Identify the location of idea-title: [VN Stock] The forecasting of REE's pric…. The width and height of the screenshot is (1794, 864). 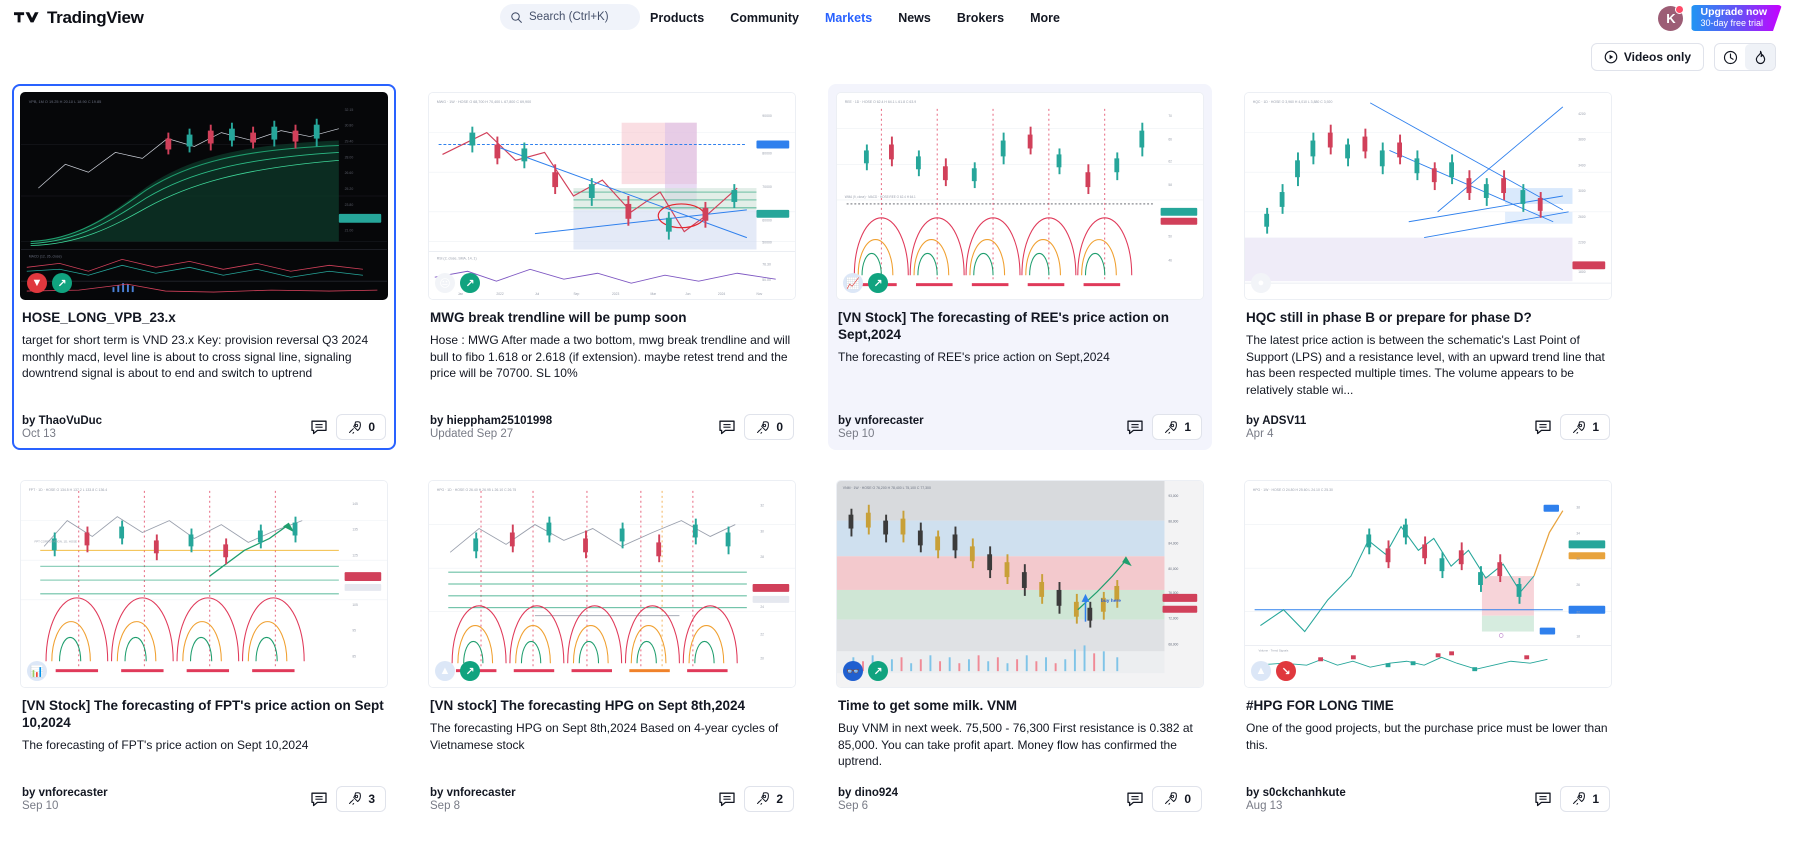
(1020, 326).